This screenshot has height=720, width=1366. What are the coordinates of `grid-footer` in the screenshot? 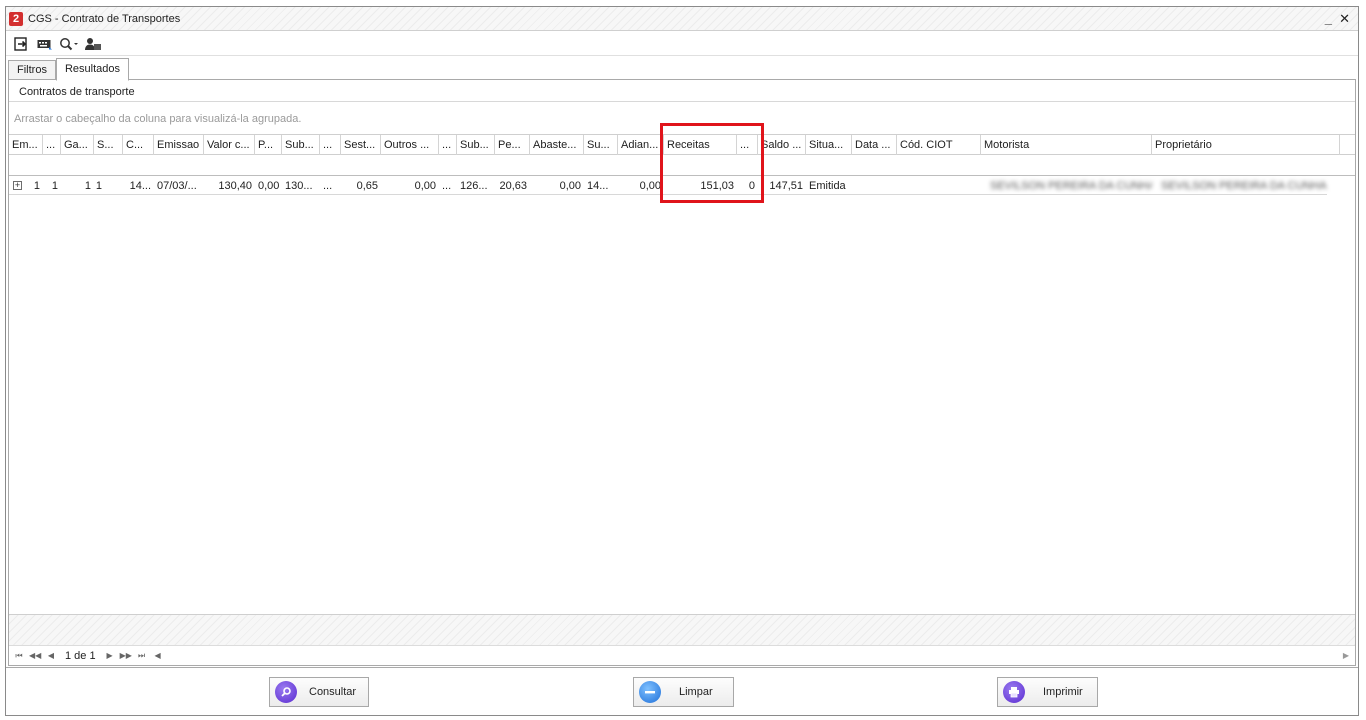 It's located at (682, 629).